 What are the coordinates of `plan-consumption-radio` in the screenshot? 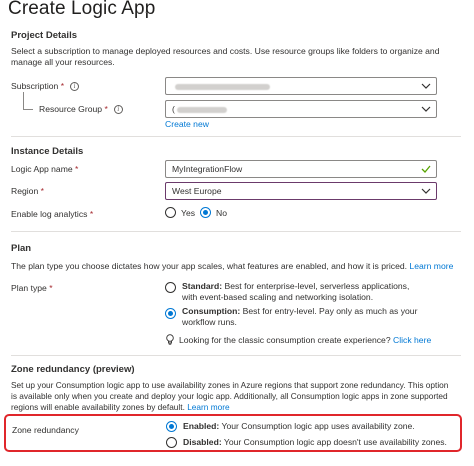 It's located at (170, 313).